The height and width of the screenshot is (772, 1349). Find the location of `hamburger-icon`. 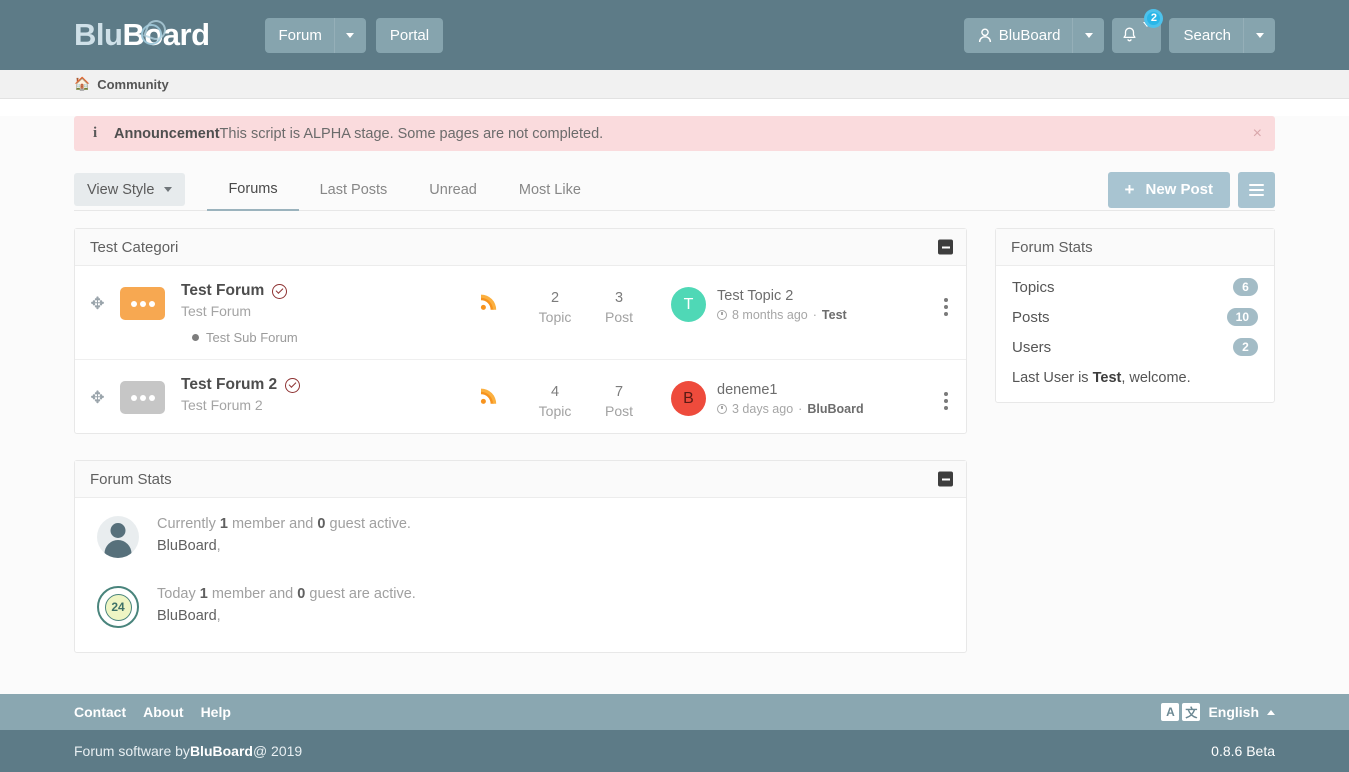

hamburger-icon is located at coordinates (1256, 190).